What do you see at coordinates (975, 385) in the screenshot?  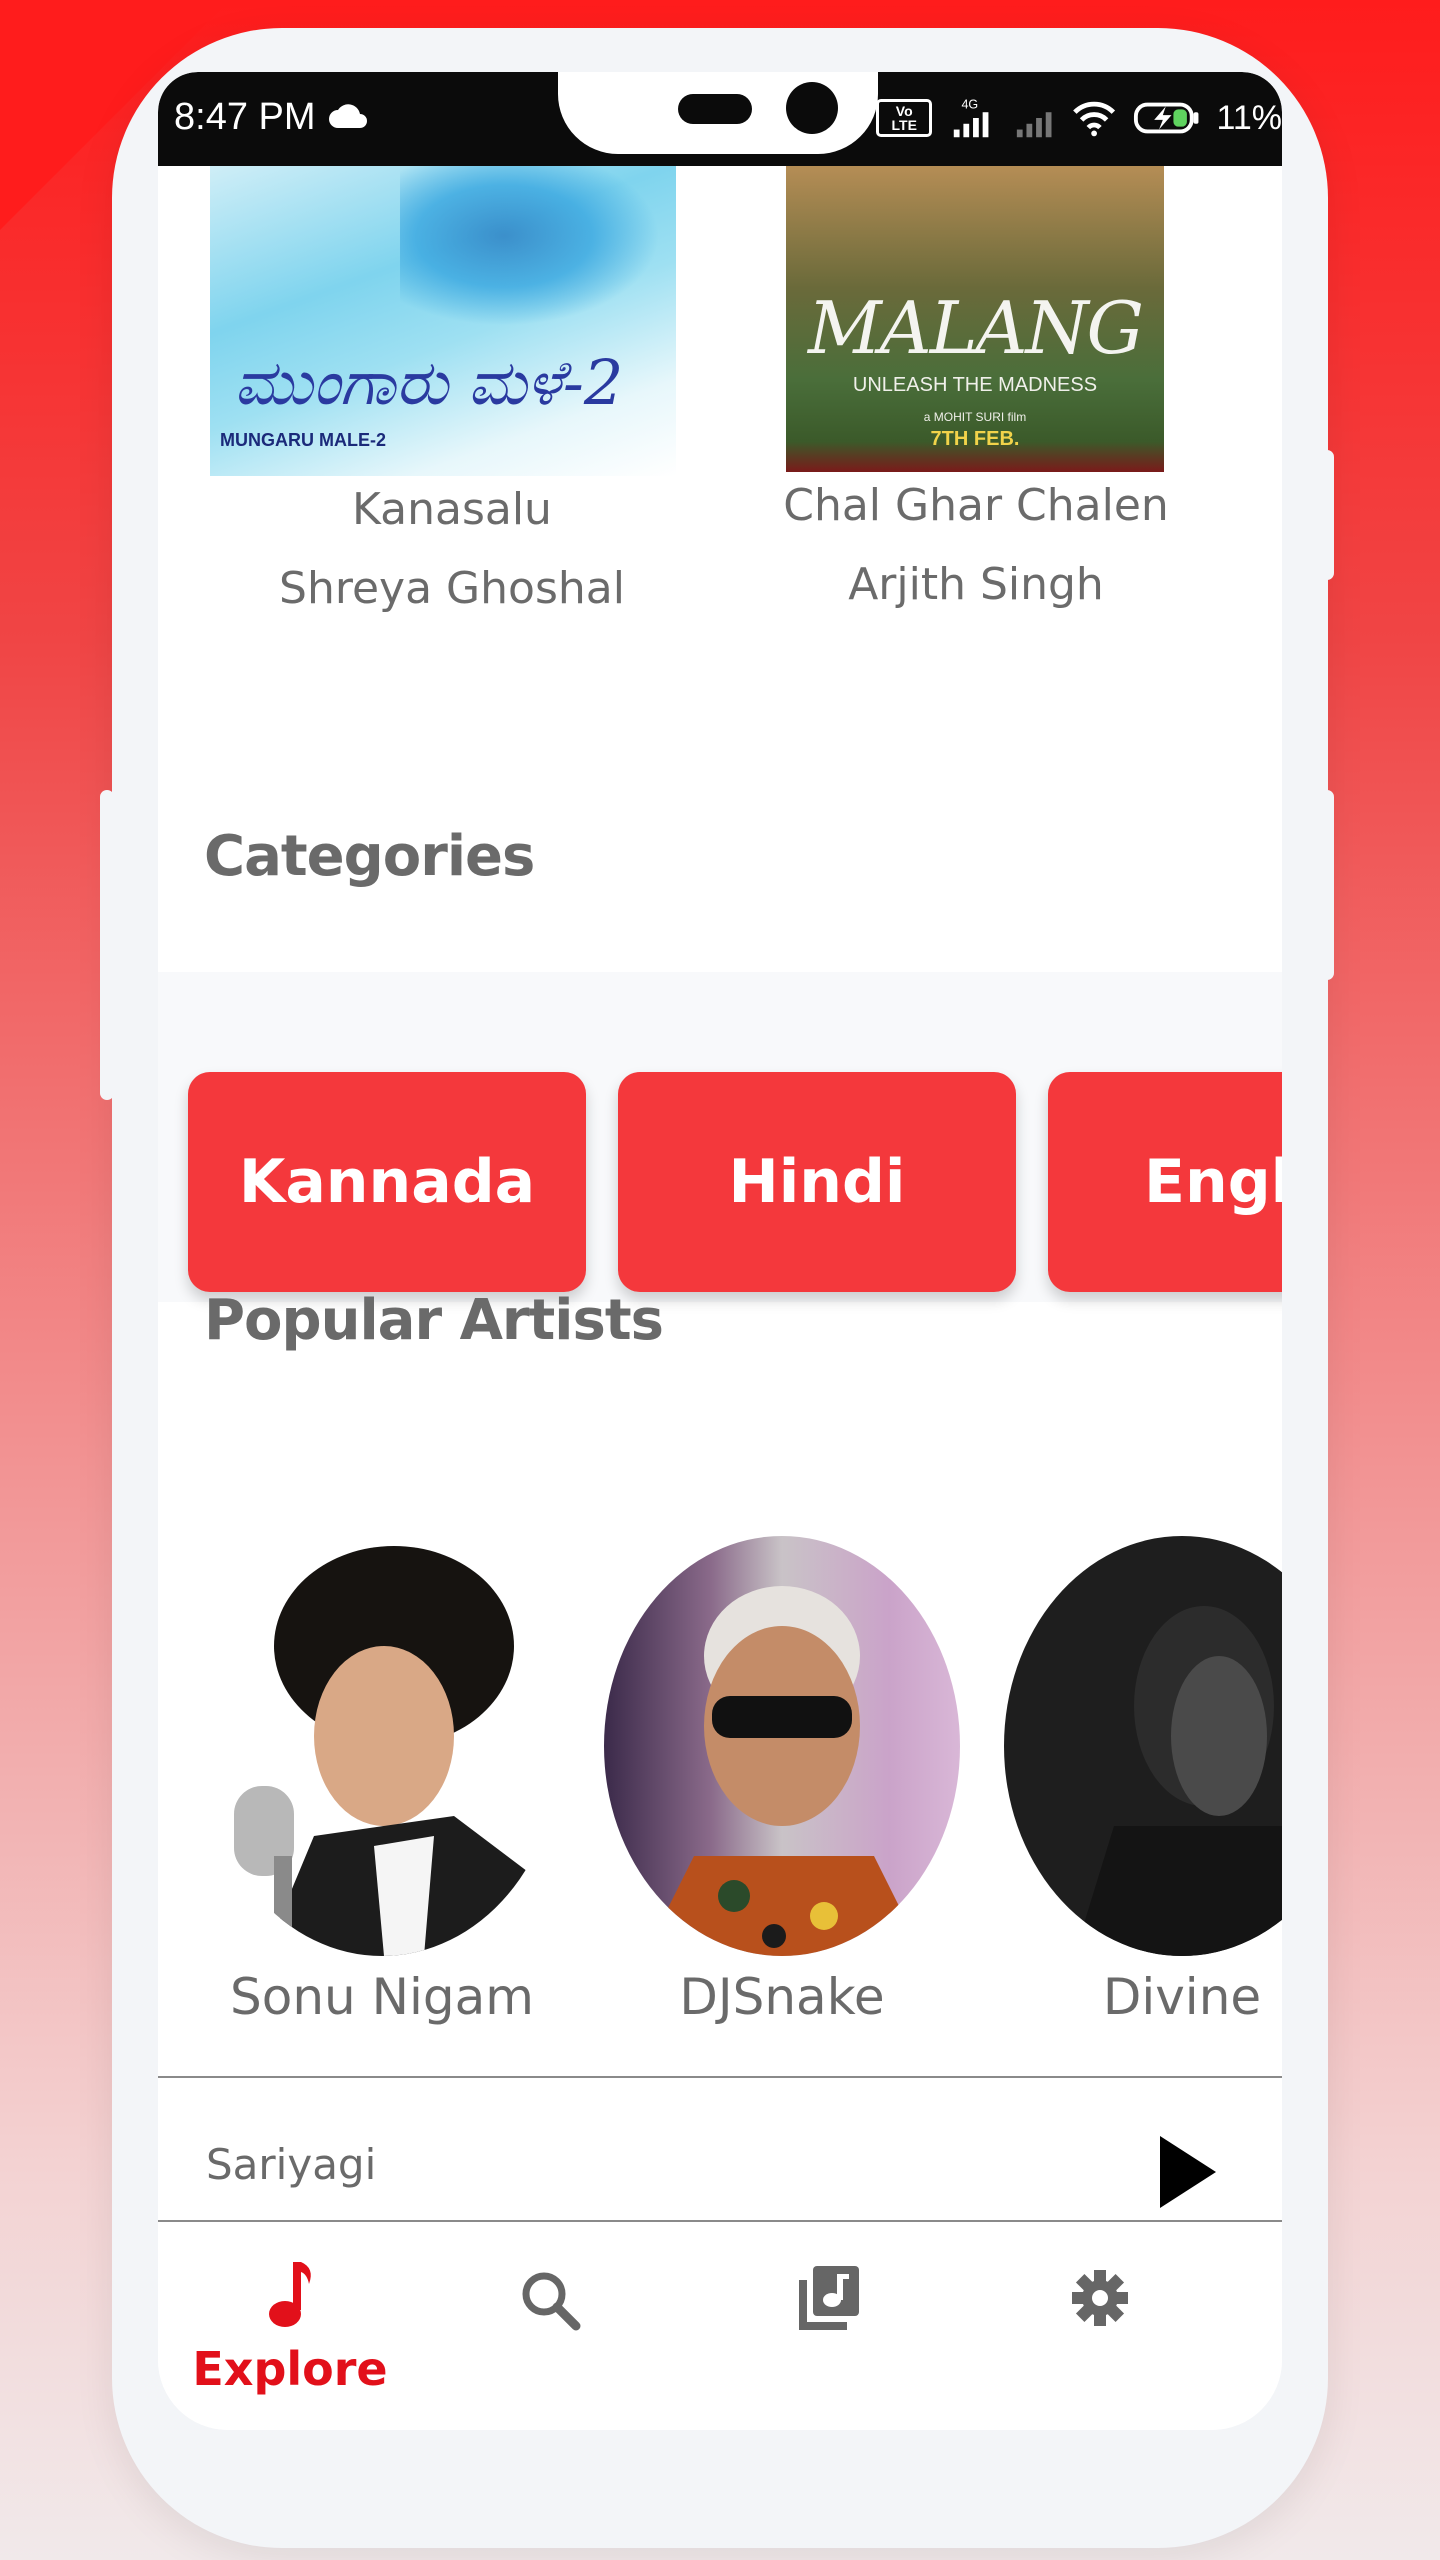 I see `album-art-tagline: UNLEASH THE MADNESS` at bounding box center [975, 385].